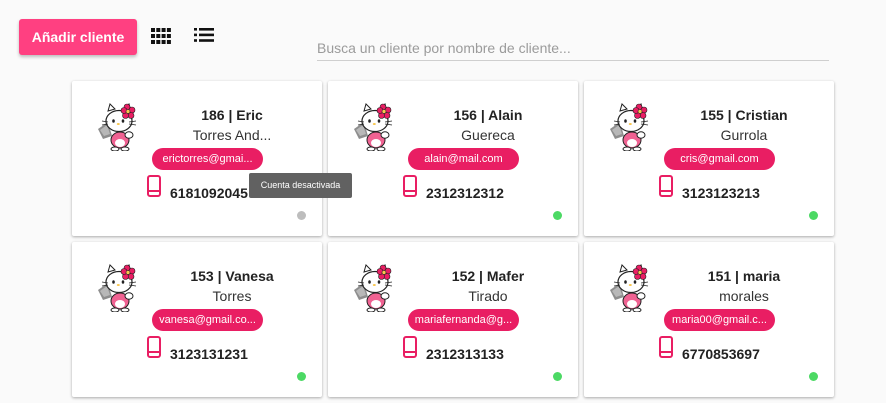 The image size is (886, 403). I want to click on phone-number: 3123131231, so click(209, 354).